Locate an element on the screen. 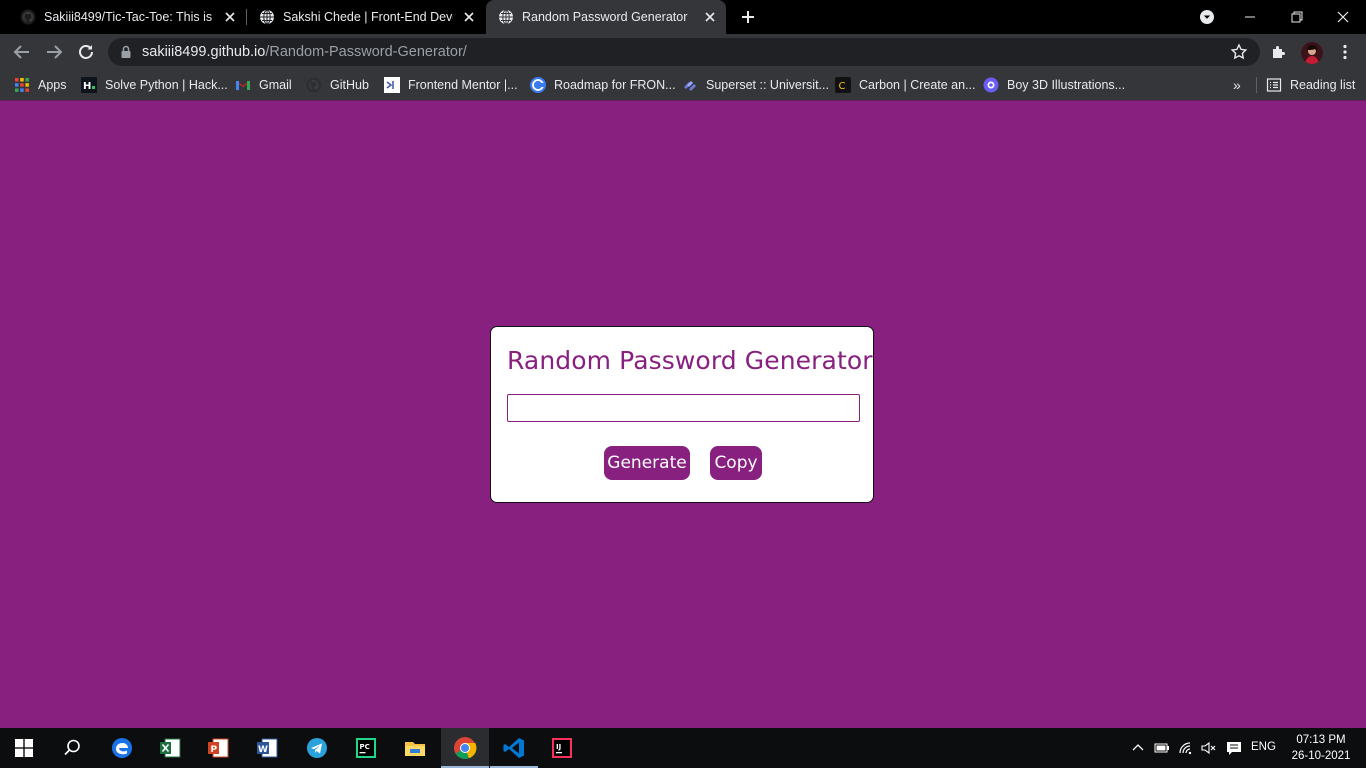  frontend-mentor-icon is located at coordinates (392, 85).